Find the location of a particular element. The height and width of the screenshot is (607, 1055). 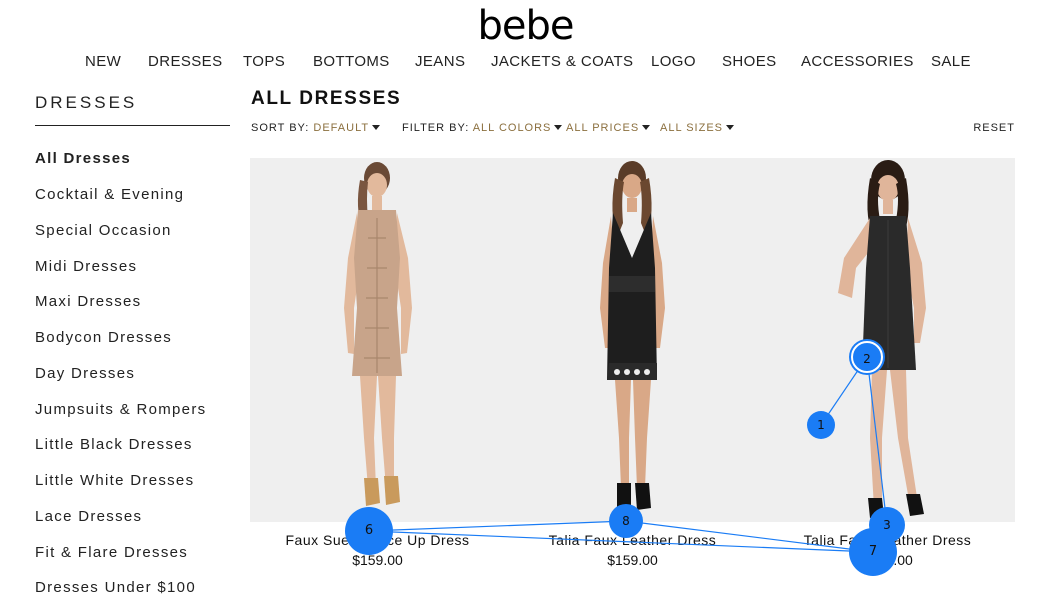

color-filter-value: ALL COLORS is located at coordinates (512, 128).